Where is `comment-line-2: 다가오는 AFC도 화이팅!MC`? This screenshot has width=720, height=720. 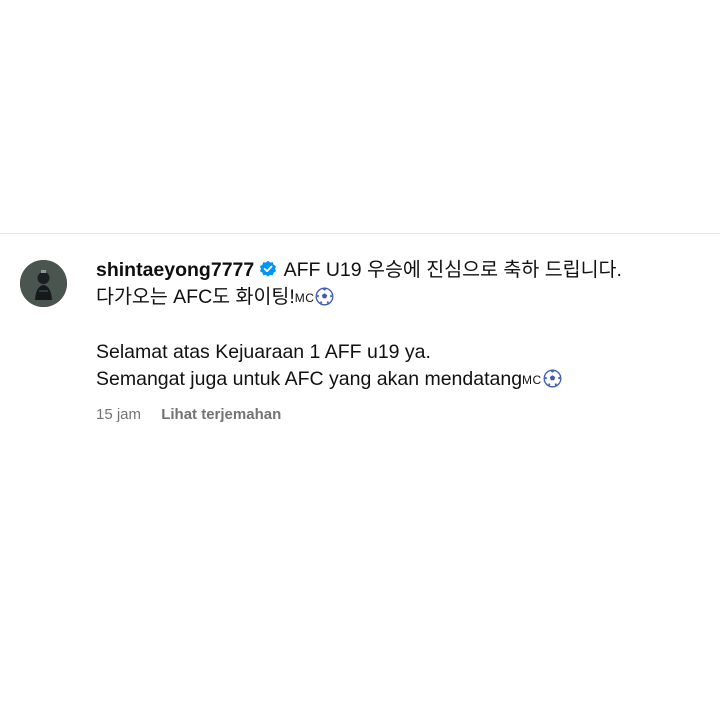 comment-line-2: 다가오는 AFC도 화이팅!MC is located at coordinates (396, 298).